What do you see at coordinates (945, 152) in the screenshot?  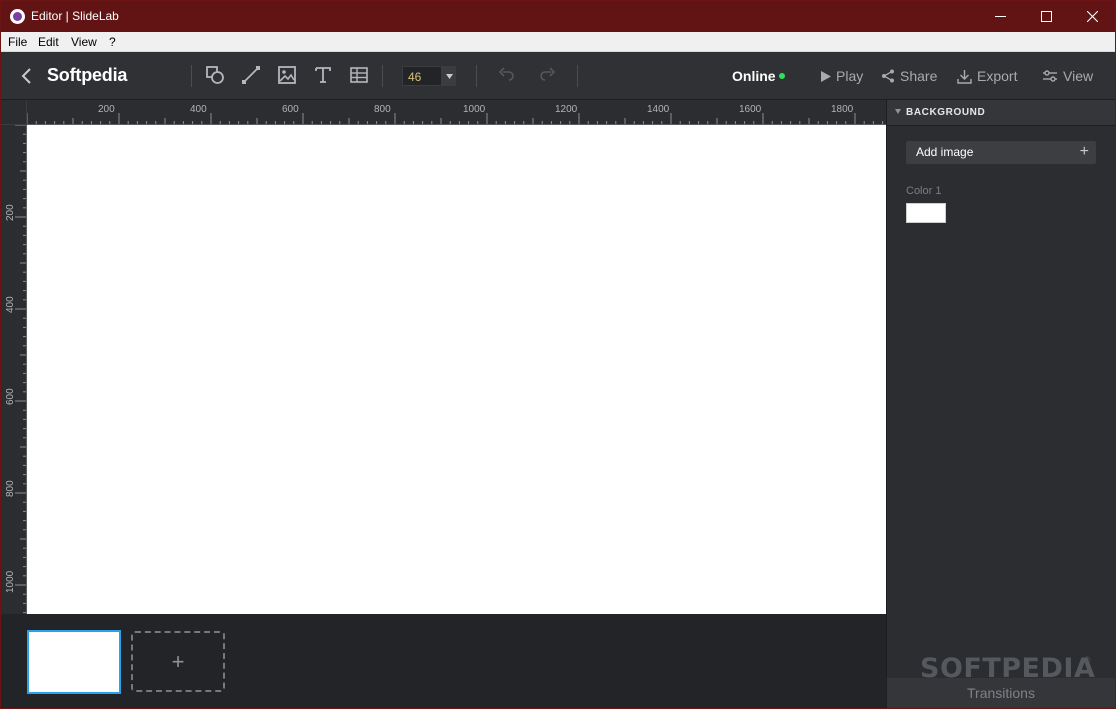 I see `add-image-label: Add image` at bounding box center [945, 152].